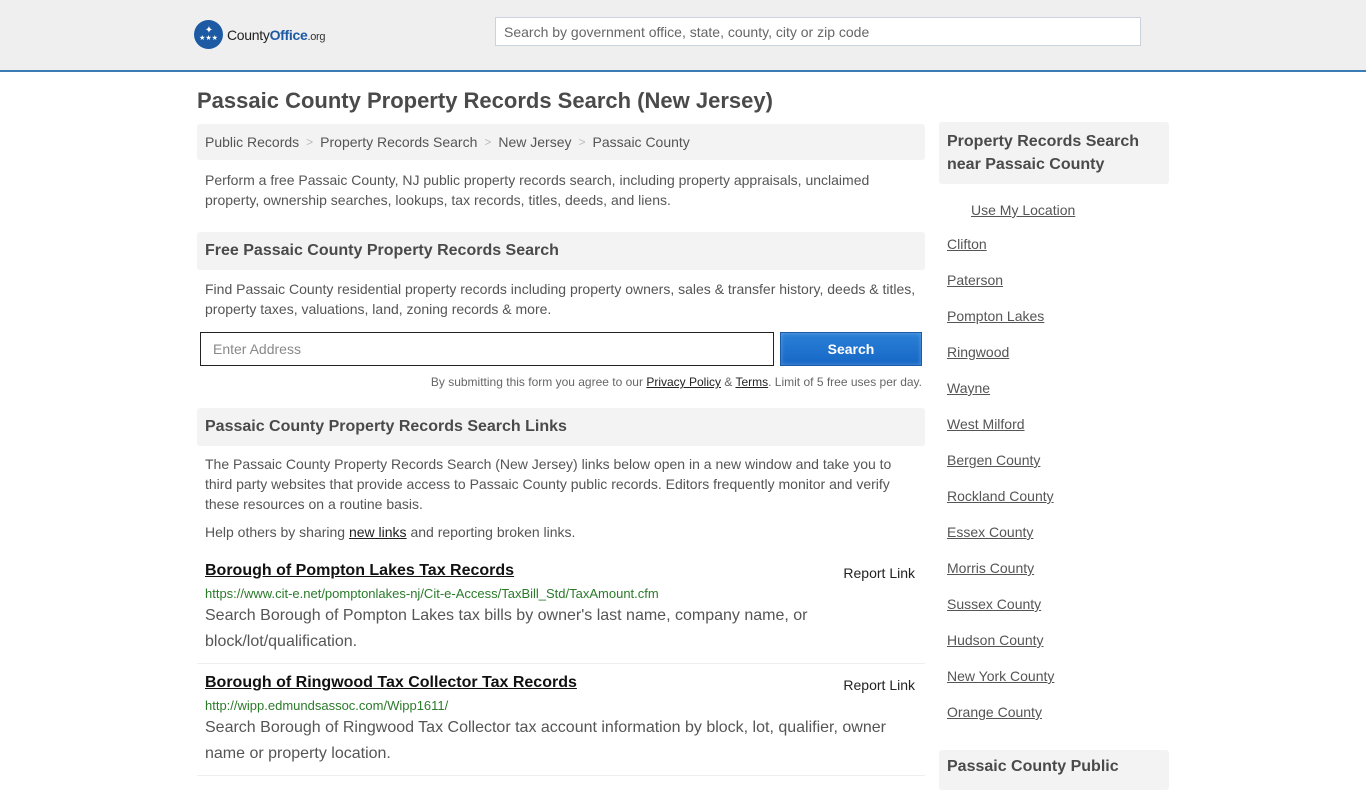 The height and width of the screenshot is (790, 1366). What do you see at coordinates (327, 705) in the screenshot?
I see `record-link-url: http://wipp.edmundsassoc.com/Wipp1611/` at bounding box center [327, 705].